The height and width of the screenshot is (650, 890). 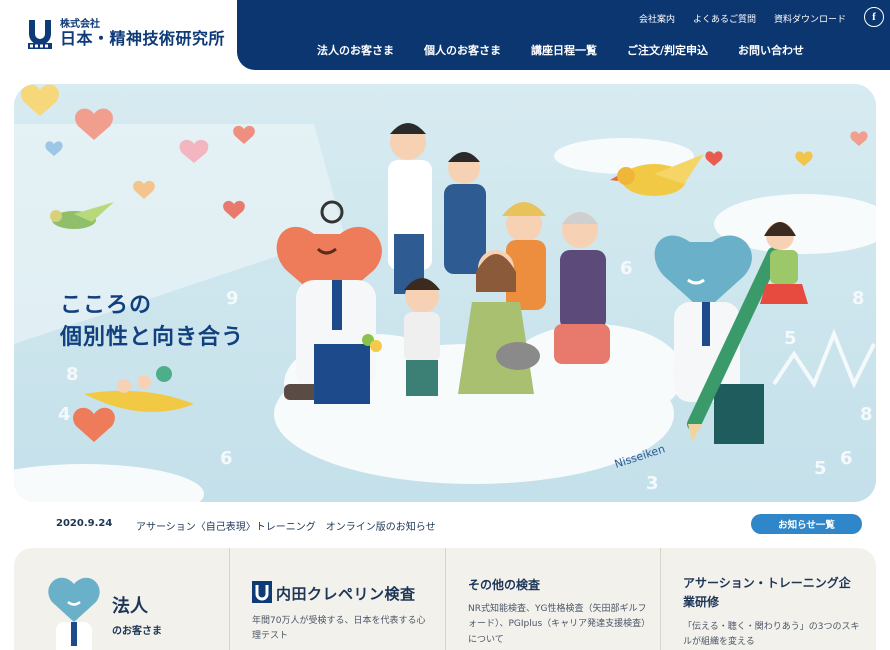 I want to click on utility-link-download: 資料ダウンロード, so click(x=810, y=18).